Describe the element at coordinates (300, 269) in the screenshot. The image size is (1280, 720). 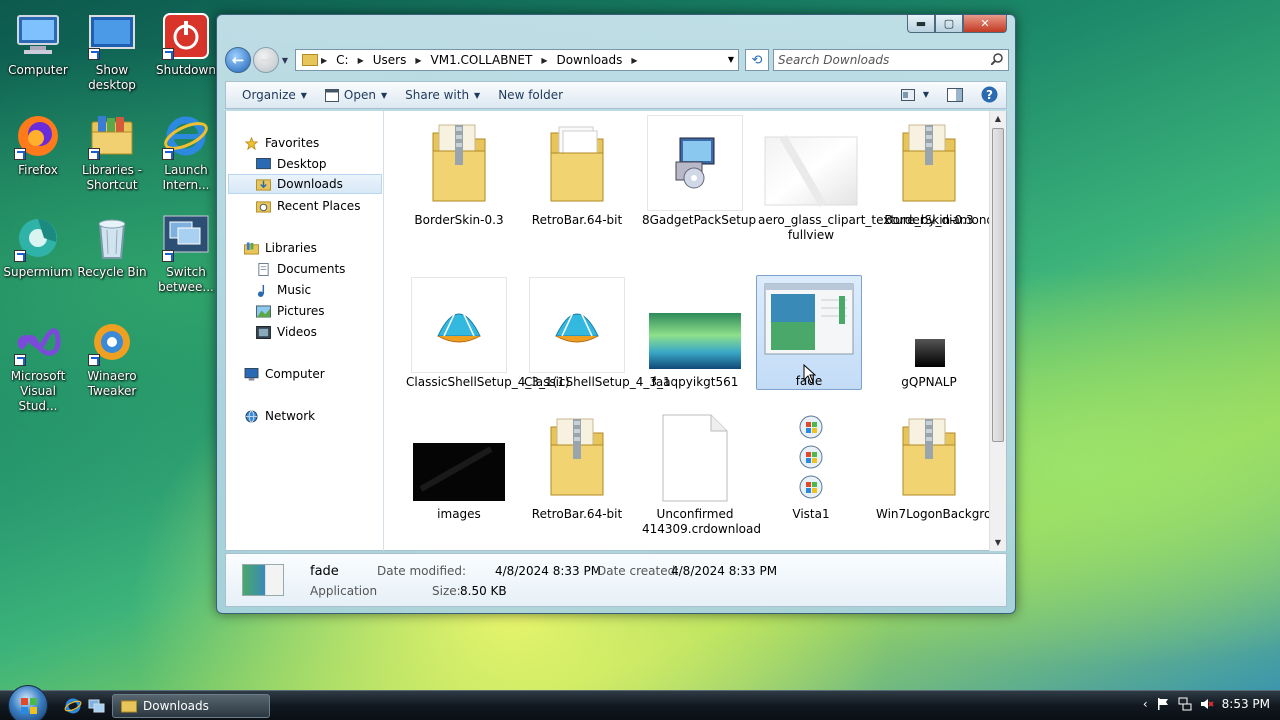
I see `nav-documents: Documents` at that location.